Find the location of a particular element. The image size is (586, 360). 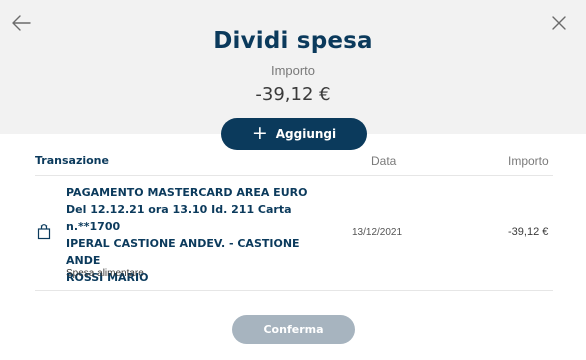

add-button-label: Aggiungi is located at coordinates (306, 134).